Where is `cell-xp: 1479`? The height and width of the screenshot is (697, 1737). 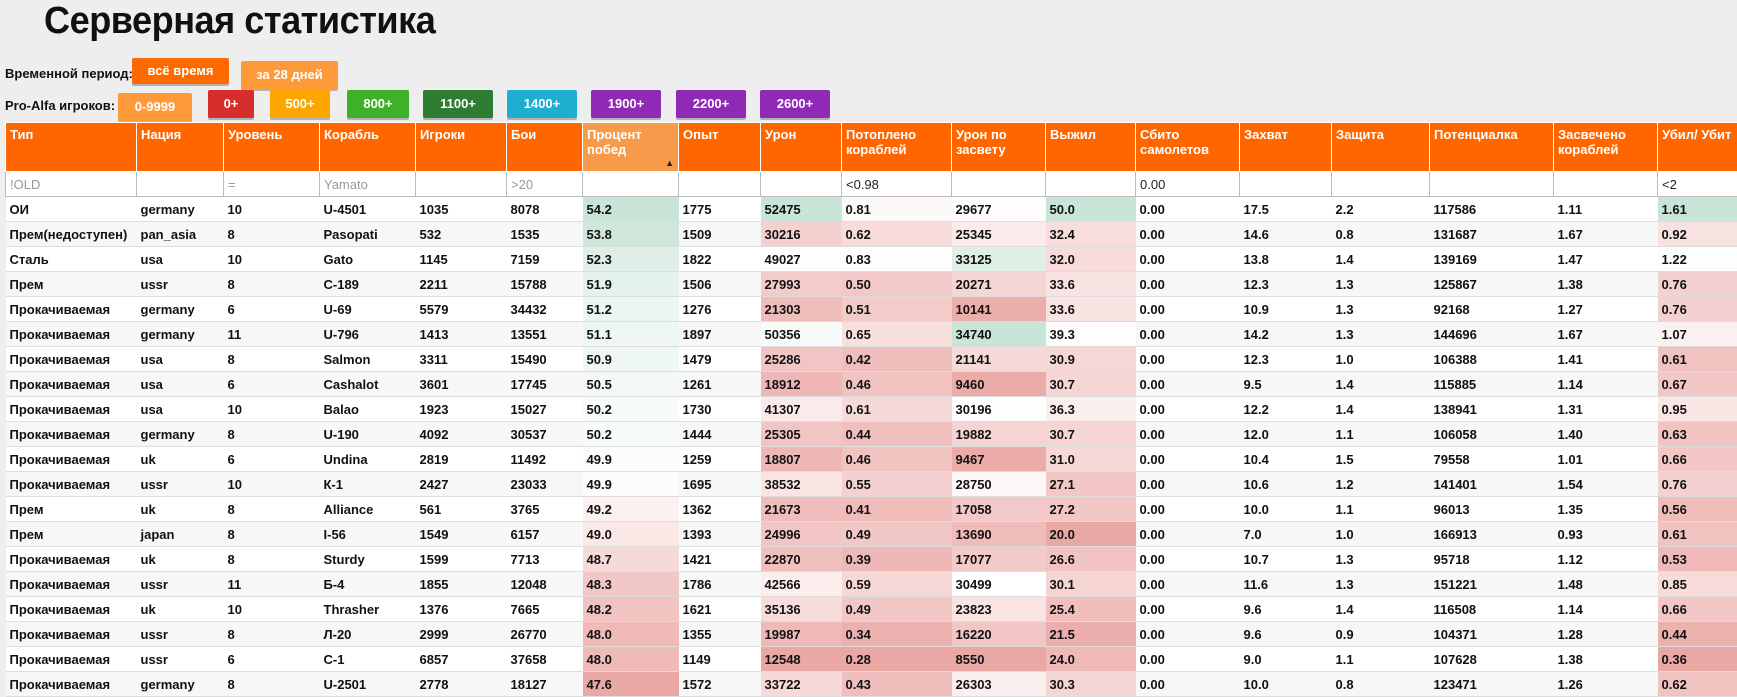 cell-xp: 1479 is located at coordinates (720, 359).